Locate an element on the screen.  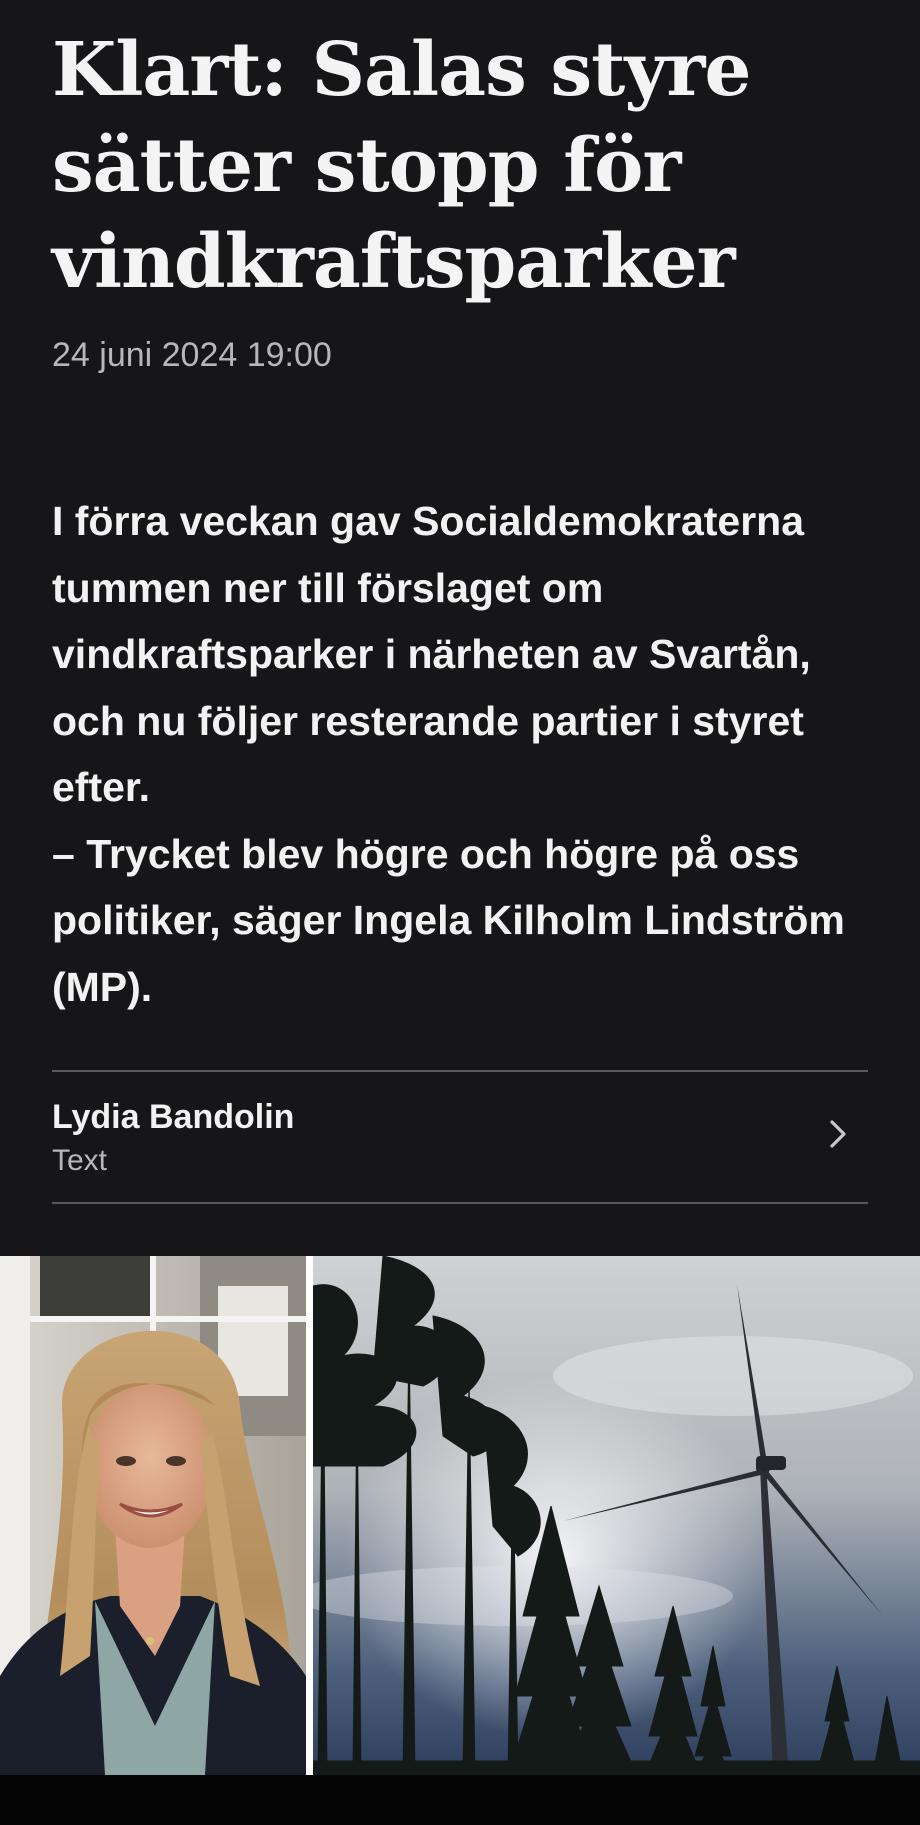
portrait-photo is located at coordinates (153, 1515).